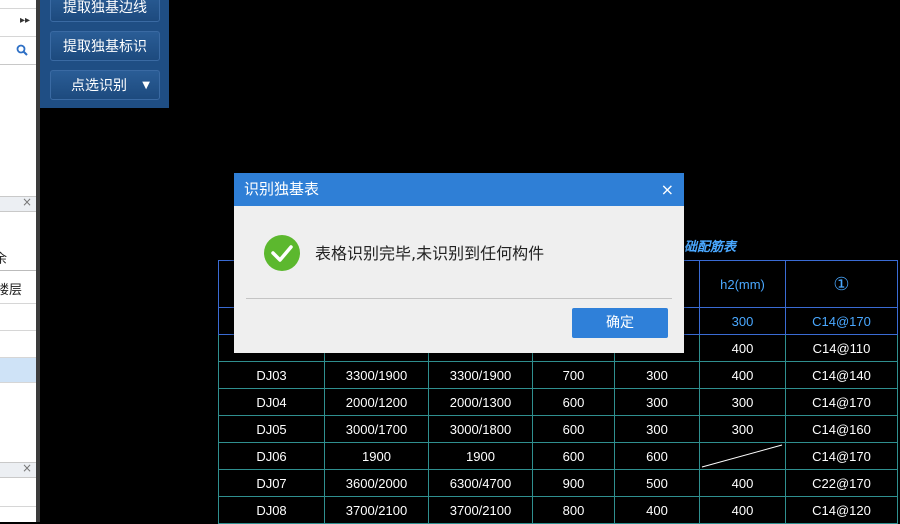  I want to click on panel-split-bar-2: ×, so click(18, 469).